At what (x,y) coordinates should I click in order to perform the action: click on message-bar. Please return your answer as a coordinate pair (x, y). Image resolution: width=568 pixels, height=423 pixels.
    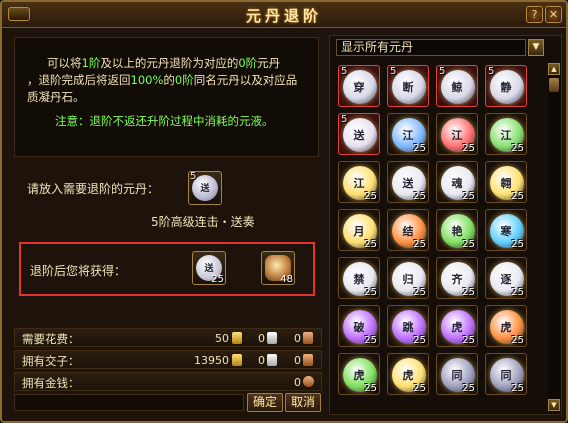
    Looking at the image, I should click on (129, 402).